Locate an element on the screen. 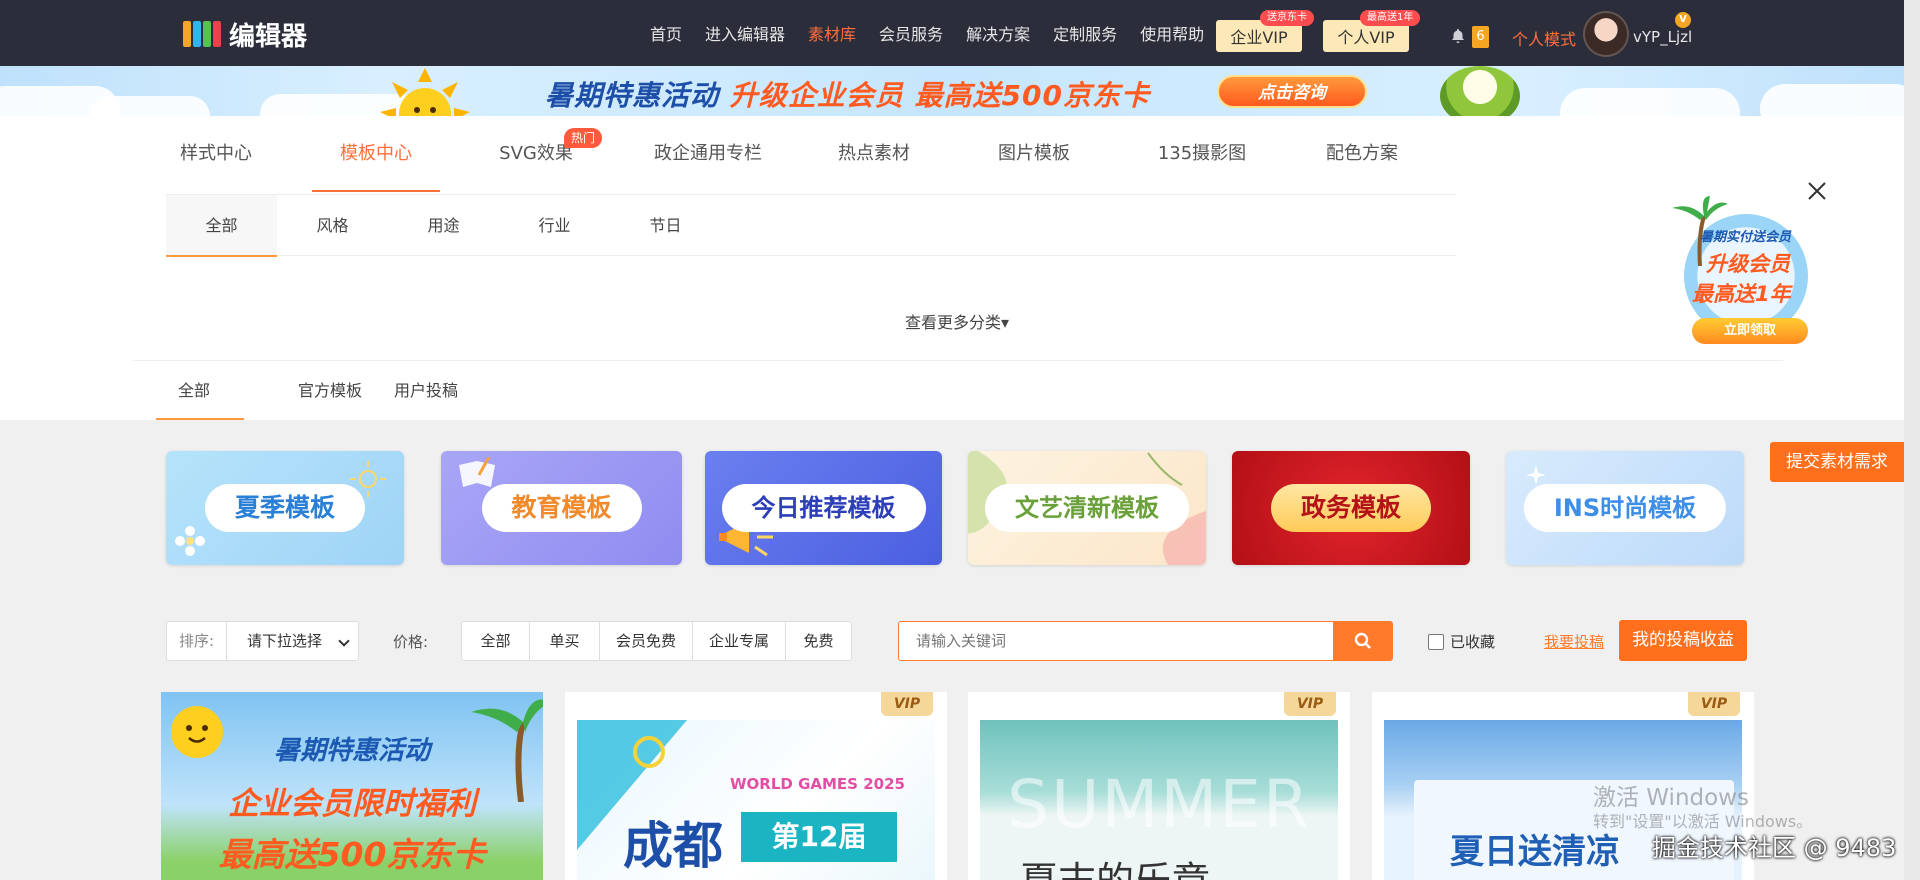 Image resolution: width=1920 pixels, height=880 pixels. search-button is located at coordinates (1363, 641).